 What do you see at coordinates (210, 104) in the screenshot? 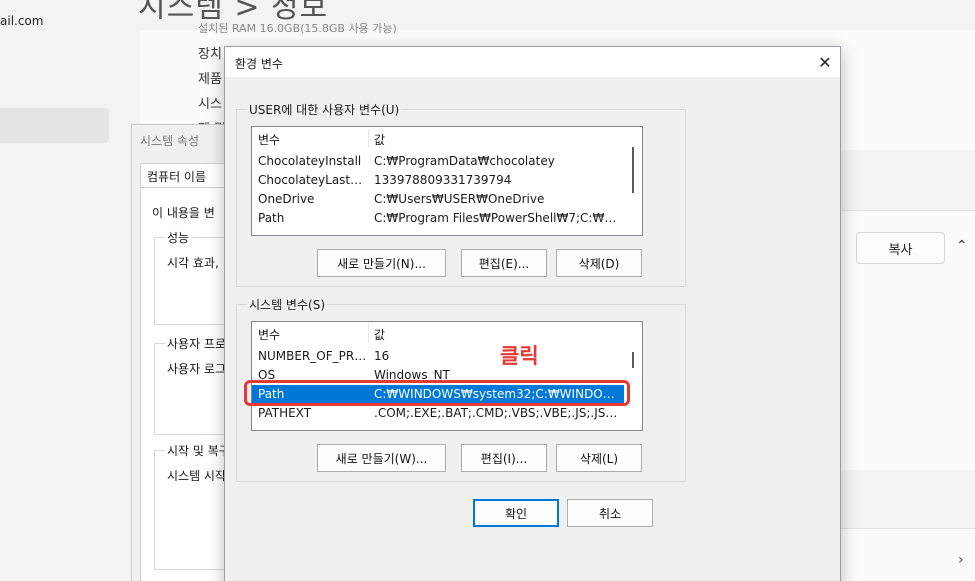
I see `spec-label-system: 시스` at bounding box center [210, 104].